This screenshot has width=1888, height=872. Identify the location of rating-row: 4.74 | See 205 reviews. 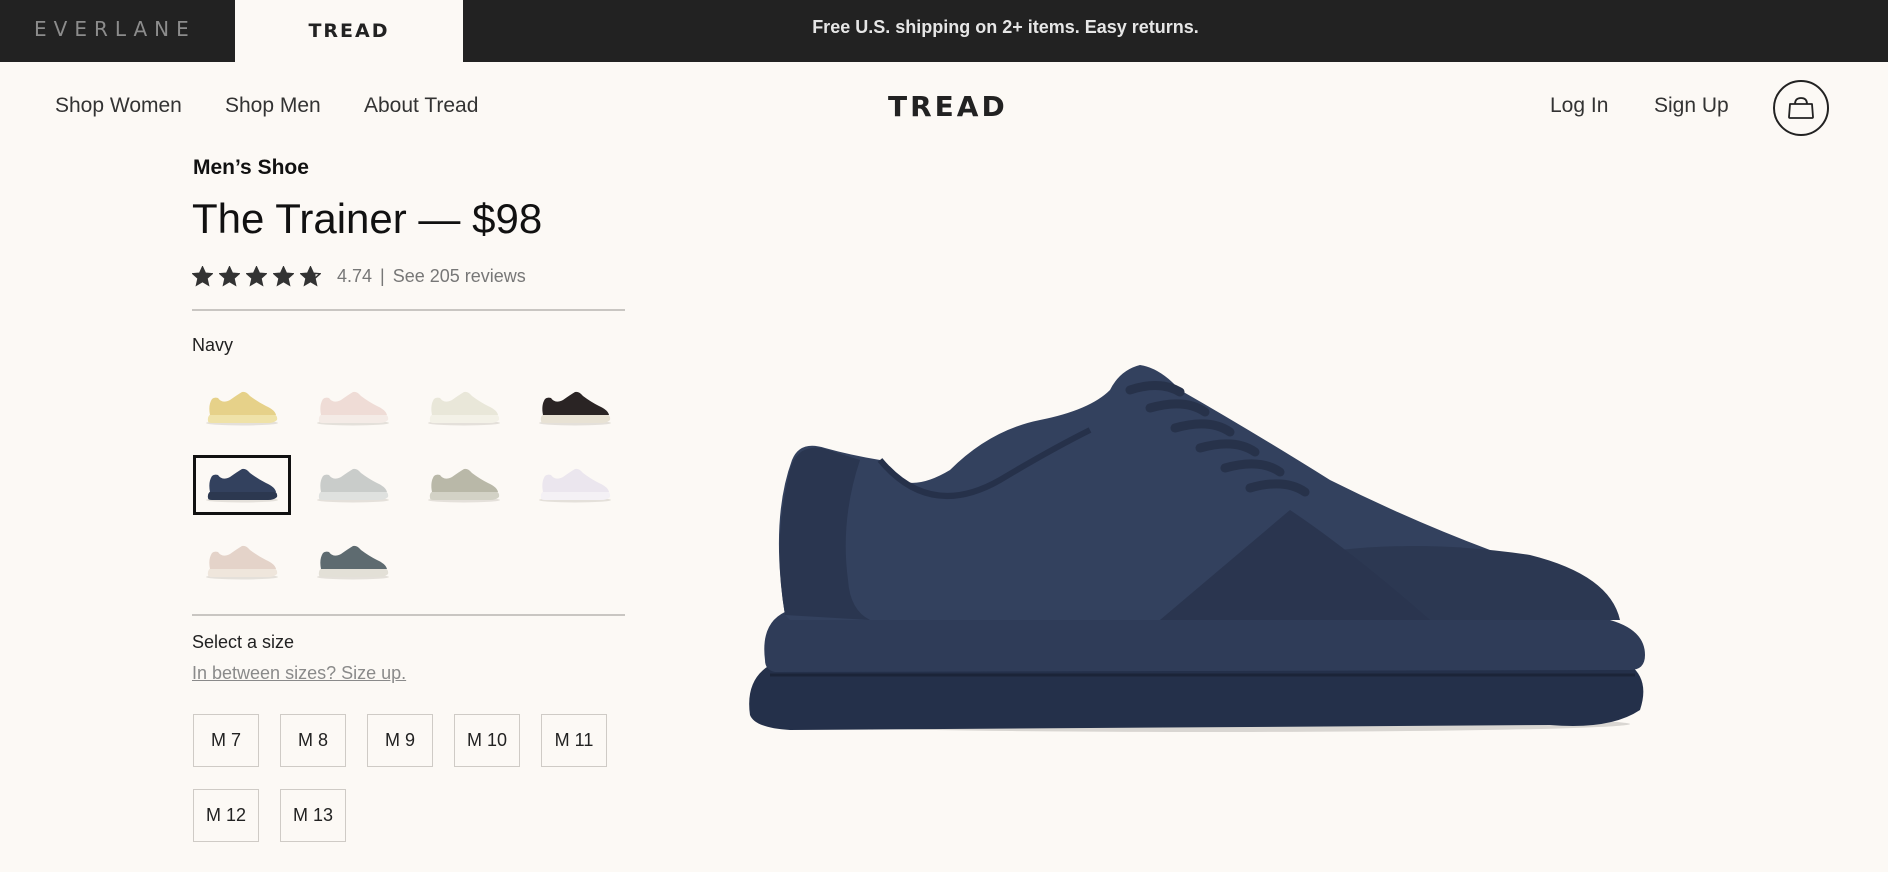
(359, 276).